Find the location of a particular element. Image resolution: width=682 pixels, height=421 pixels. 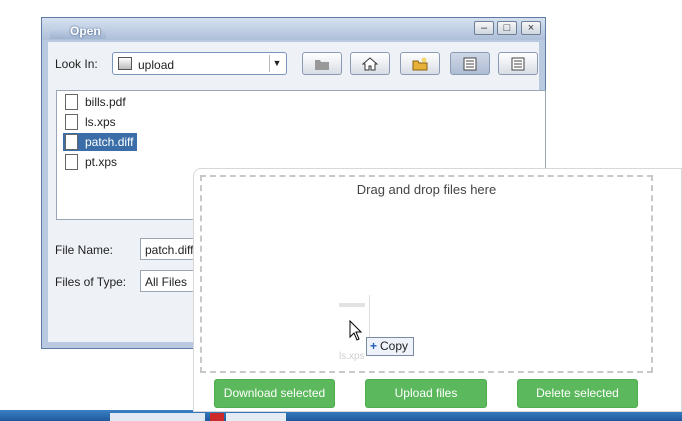

upload-files-button: Upload files is located at coordinates (426, 393).